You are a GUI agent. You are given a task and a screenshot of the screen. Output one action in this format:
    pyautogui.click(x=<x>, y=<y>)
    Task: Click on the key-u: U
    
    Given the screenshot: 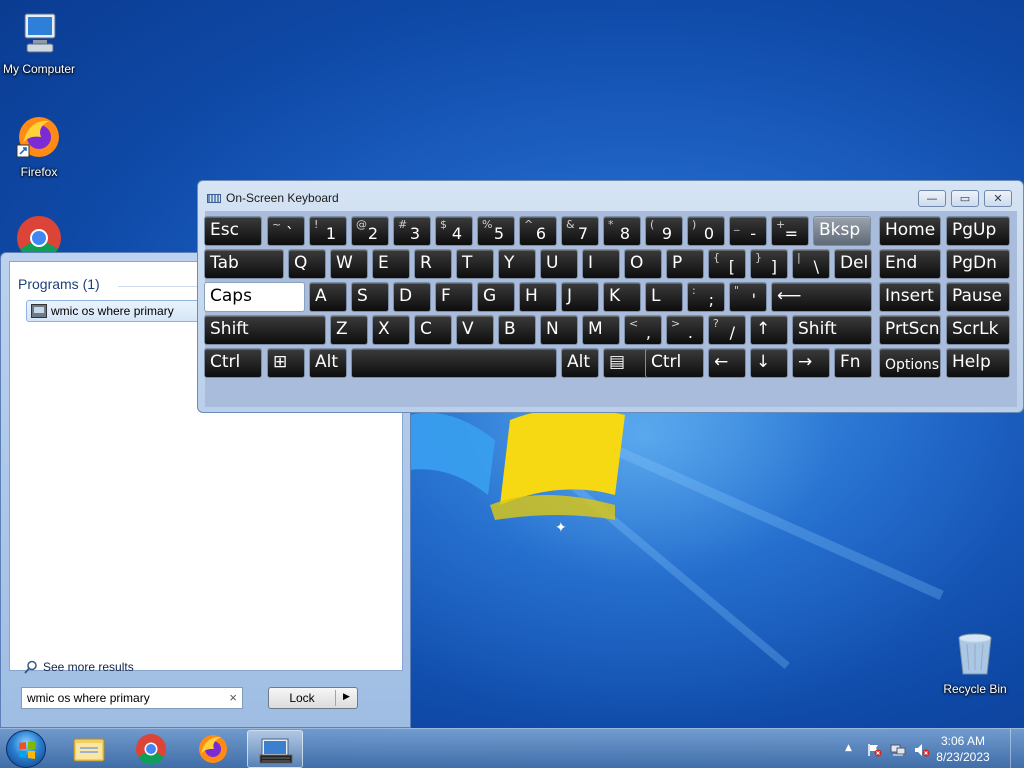 What is the action you would take?
    pyautogui.click(x=559, y=264)
    